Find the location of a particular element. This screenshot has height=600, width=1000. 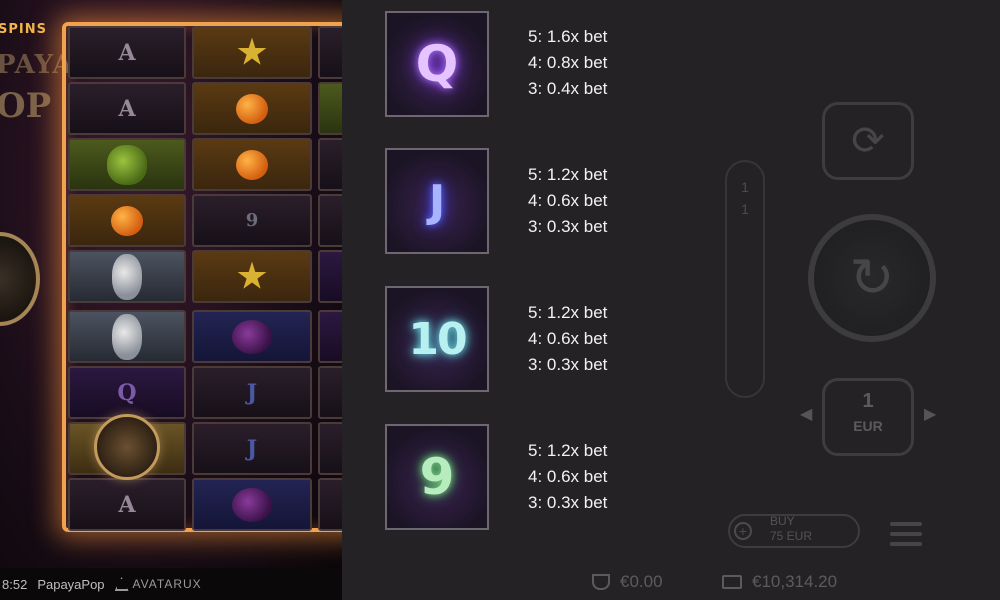

bet-increase-icon: ▶ is located at coordinates (930, 414).